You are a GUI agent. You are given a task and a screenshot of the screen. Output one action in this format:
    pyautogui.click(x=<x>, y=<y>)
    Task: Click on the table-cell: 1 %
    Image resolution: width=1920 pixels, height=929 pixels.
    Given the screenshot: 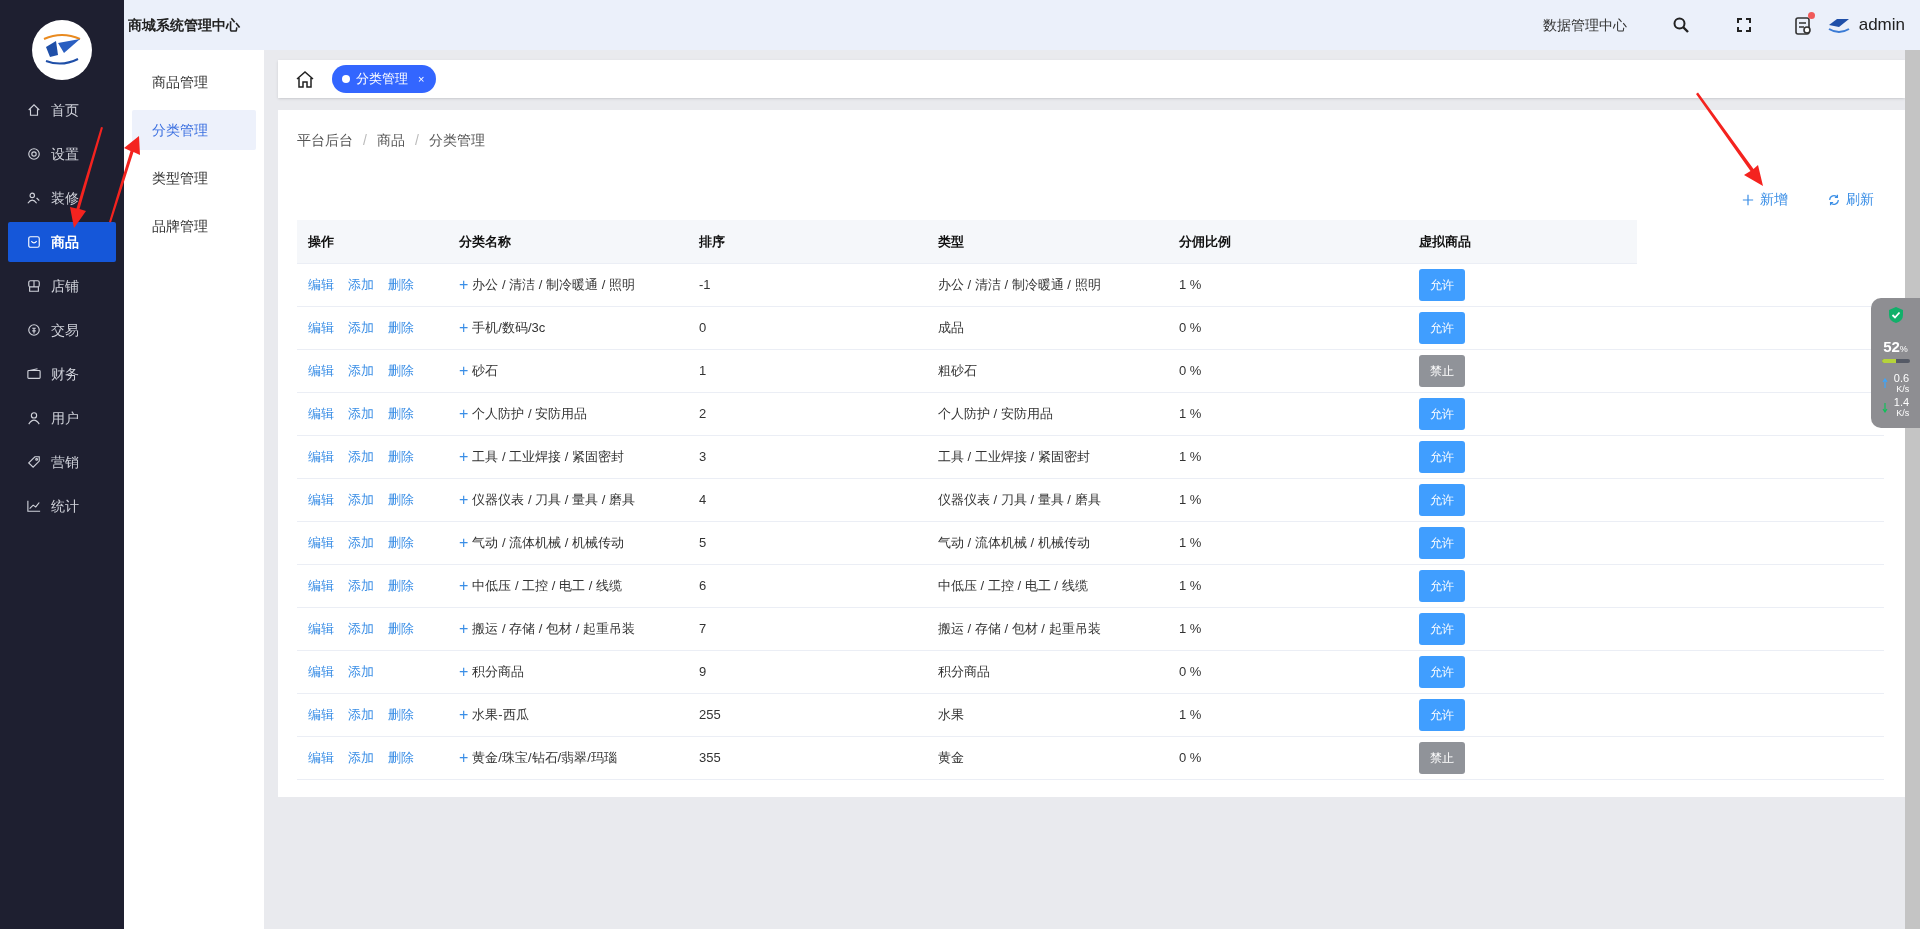 What is the action you would take?
    pyautogui.click(x=1190, y=457)
    